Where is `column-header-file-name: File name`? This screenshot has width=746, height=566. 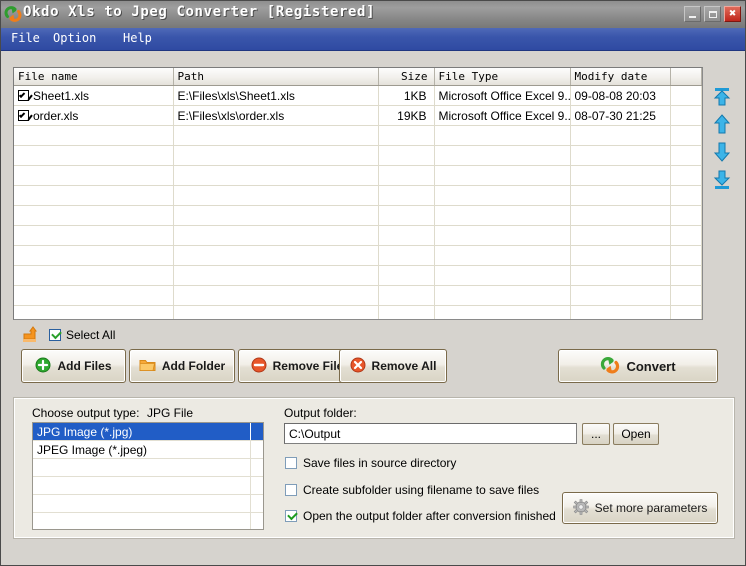 column-header-file-name: File name is located at coordinates (94, 77).